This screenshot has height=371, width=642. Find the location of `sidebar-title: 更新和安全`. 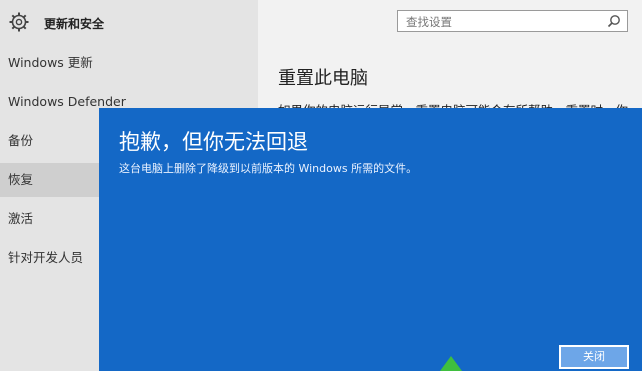

sidebar-title: 更新和安全 is located at coordinates (74, 24).